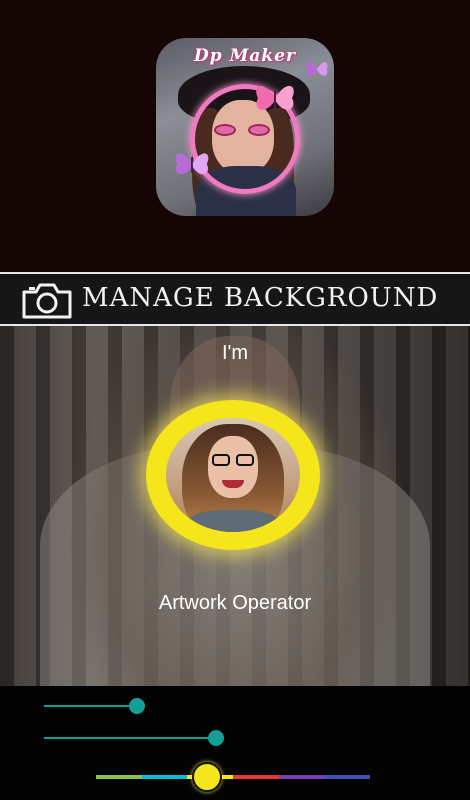 This screenshot has width=470, height=800. Describe the element at coordinates (235, 353) in the screenshot. I see `prefix-label: I'm` at that location.